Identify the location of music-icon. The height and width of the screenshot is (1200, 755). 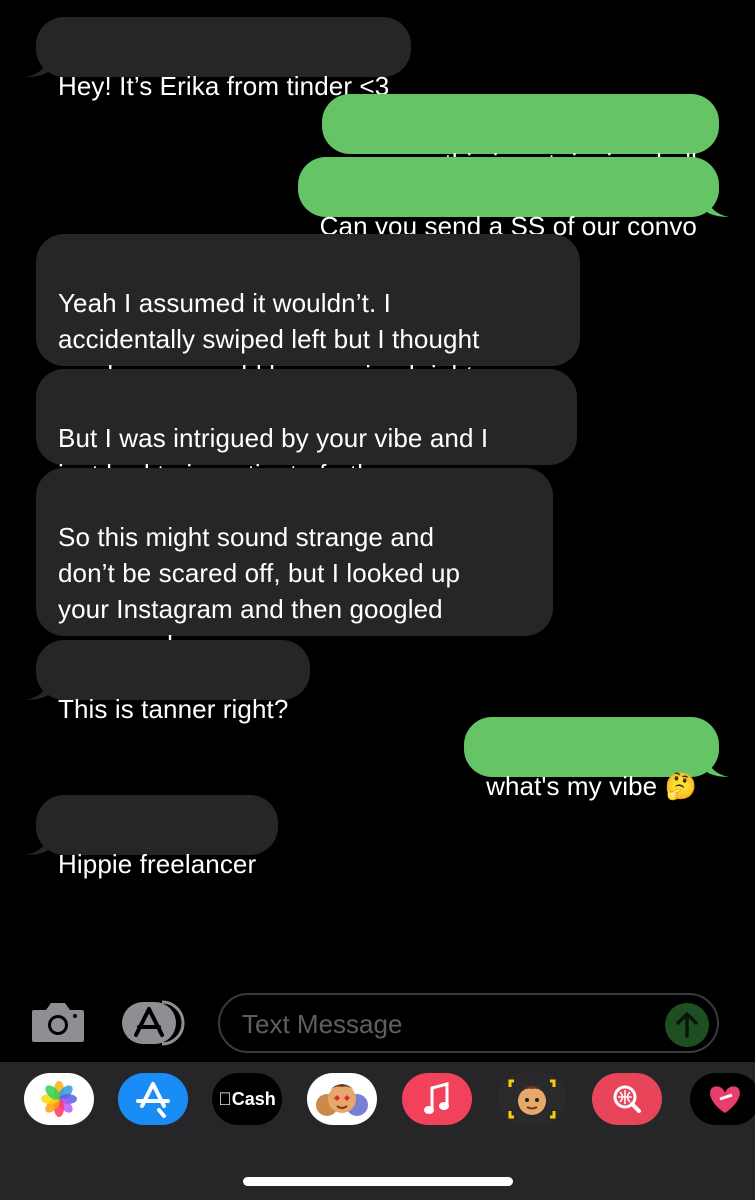
(436, 1098).